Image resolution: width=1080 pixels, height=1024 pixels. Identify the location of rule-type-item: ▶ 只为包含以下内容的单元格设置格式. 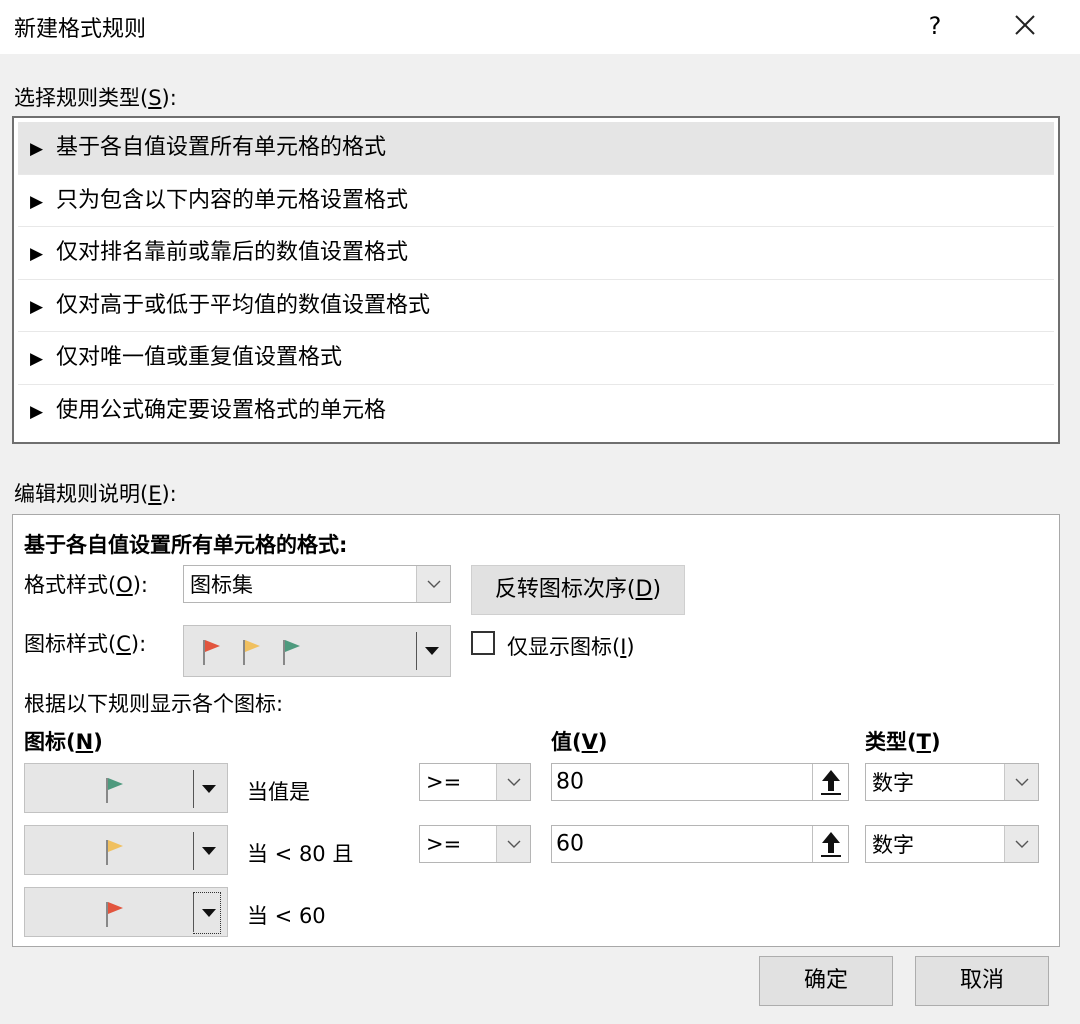
(536, 201).